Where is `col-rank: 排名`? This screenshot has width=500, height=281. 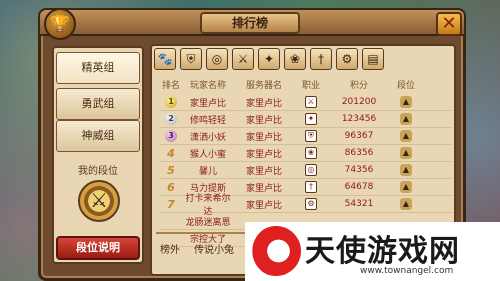
col-rank: 排名 is located at coordinates (170, 86).